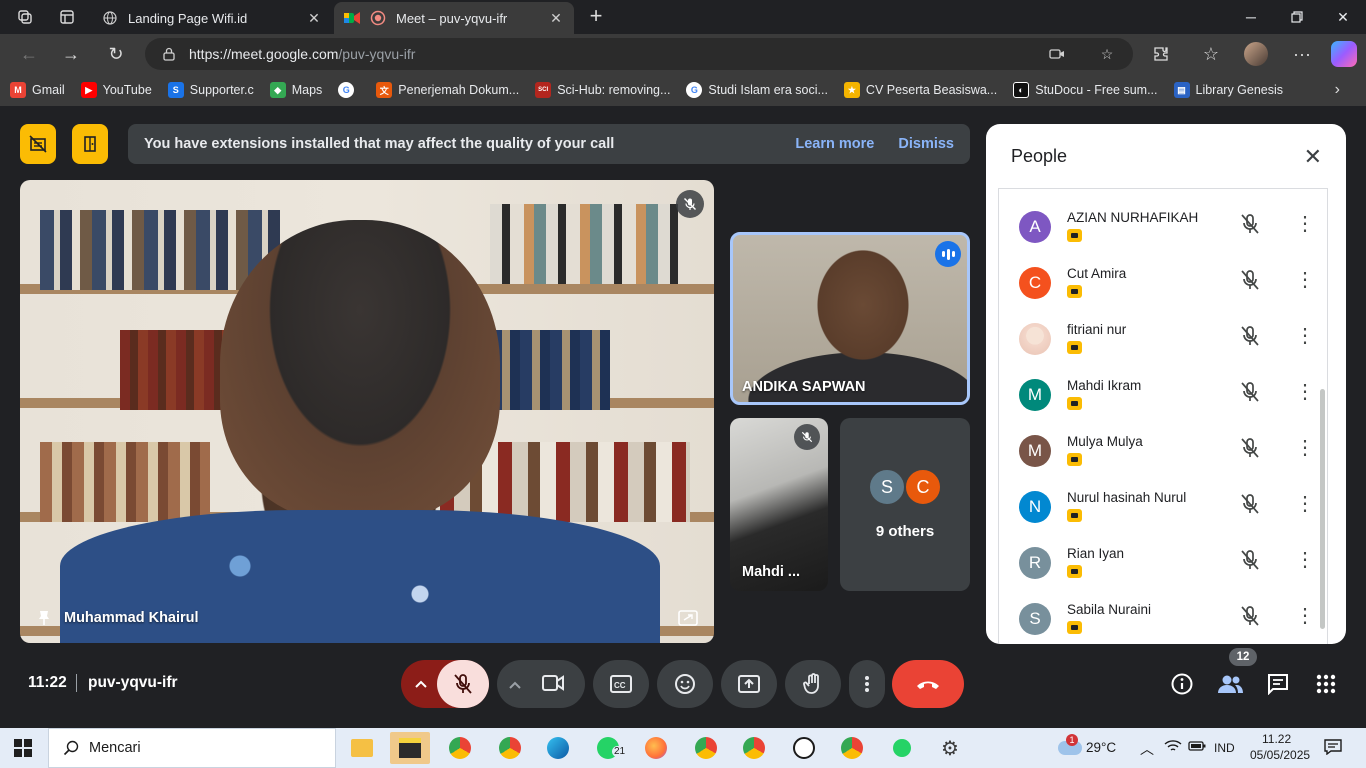 The image size is (1366, 768). I want to click on language-indicator: IND, so click(1224, 748).